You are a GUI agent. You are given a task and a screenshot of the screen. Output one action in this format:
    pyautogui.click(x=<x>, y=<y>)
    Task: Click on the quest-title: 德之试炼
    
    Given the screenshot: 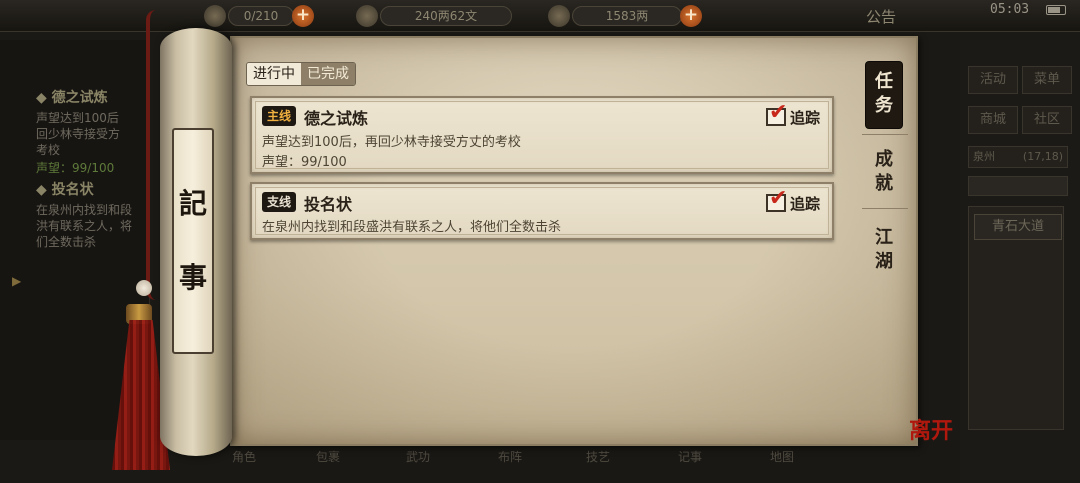 What is the action you would take?
    pyautogui.click(x=336, y=118)
    